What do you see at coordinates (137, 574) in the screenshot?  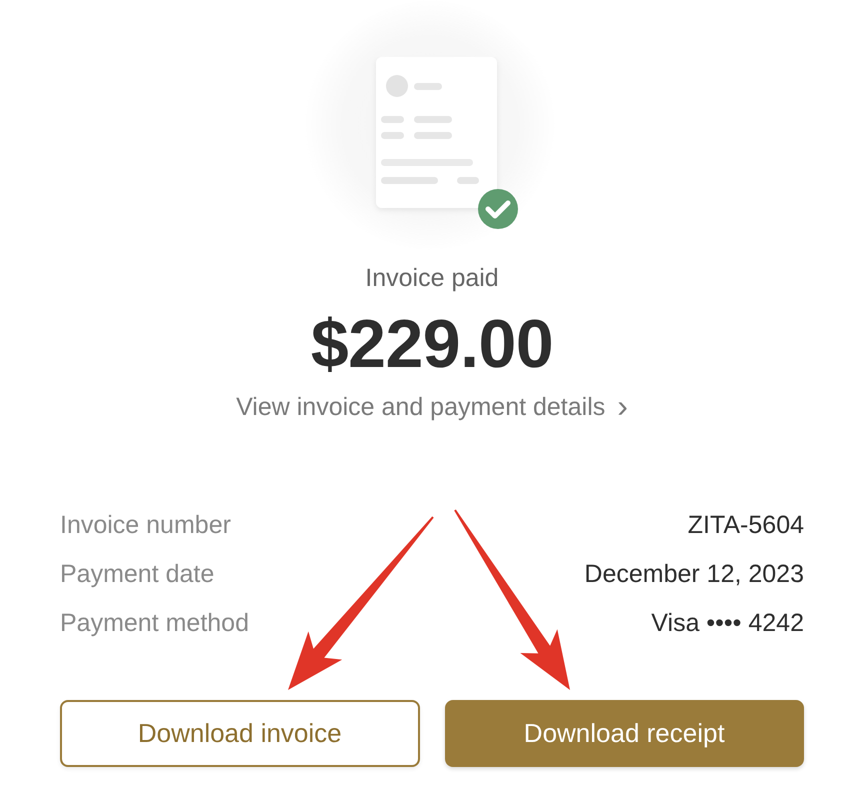 I see `detail-label: Payment date` at bounding box center [137, 574].